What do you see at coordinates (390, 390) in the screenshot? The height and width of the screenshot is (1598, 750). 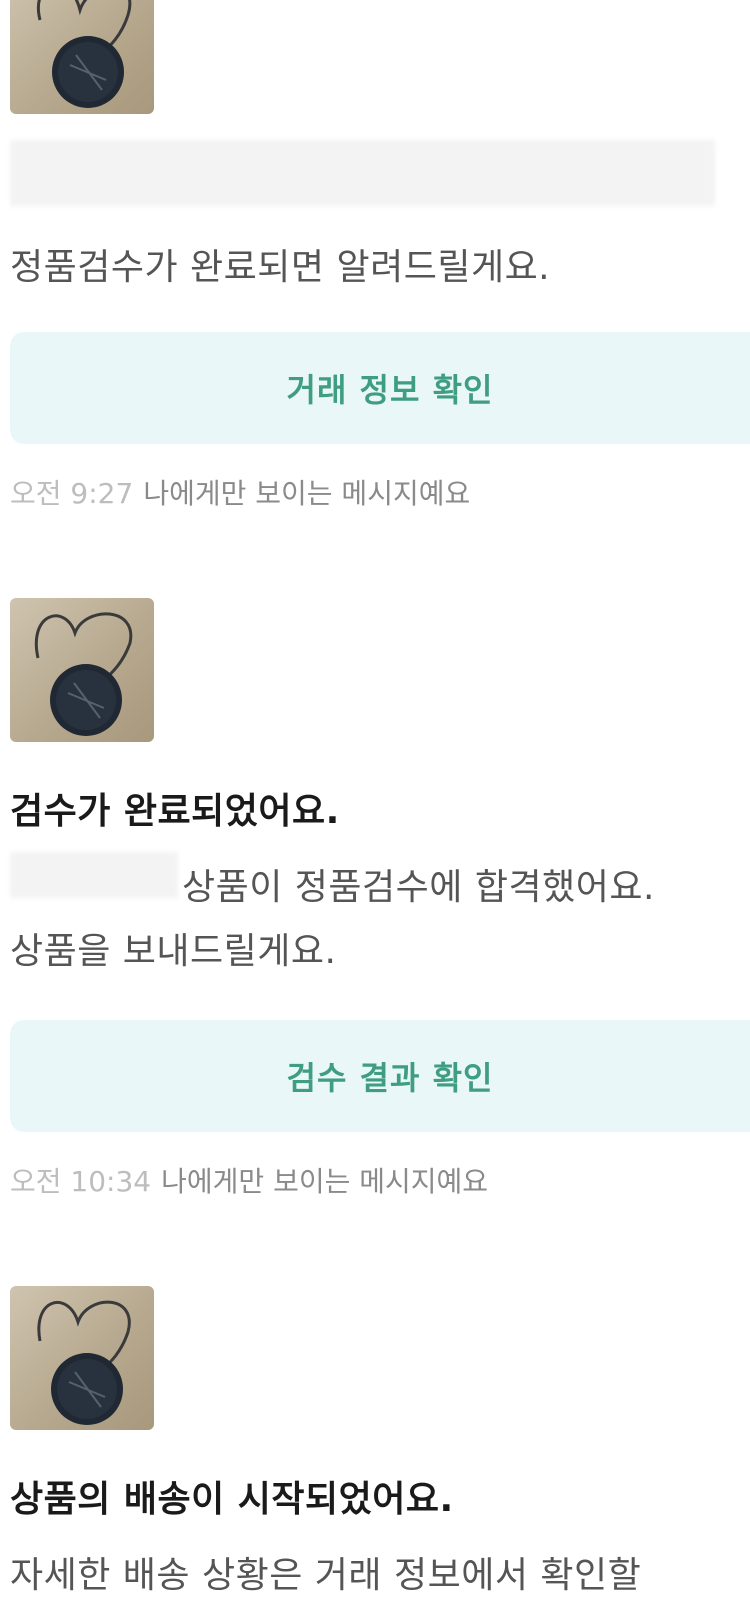 I see `button-label: 거래 정보 확인` at bounding box center [390, 390].